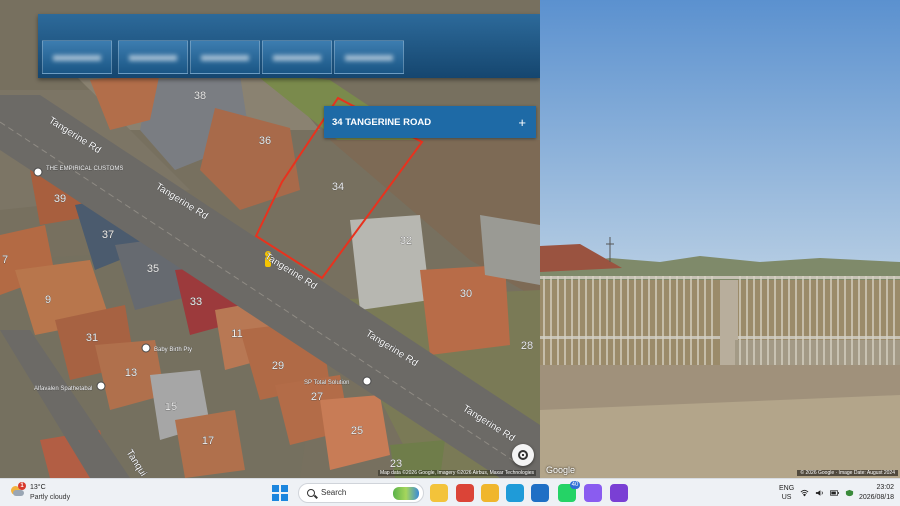  I want to click on house-number-label: 33, so click(196, 302).